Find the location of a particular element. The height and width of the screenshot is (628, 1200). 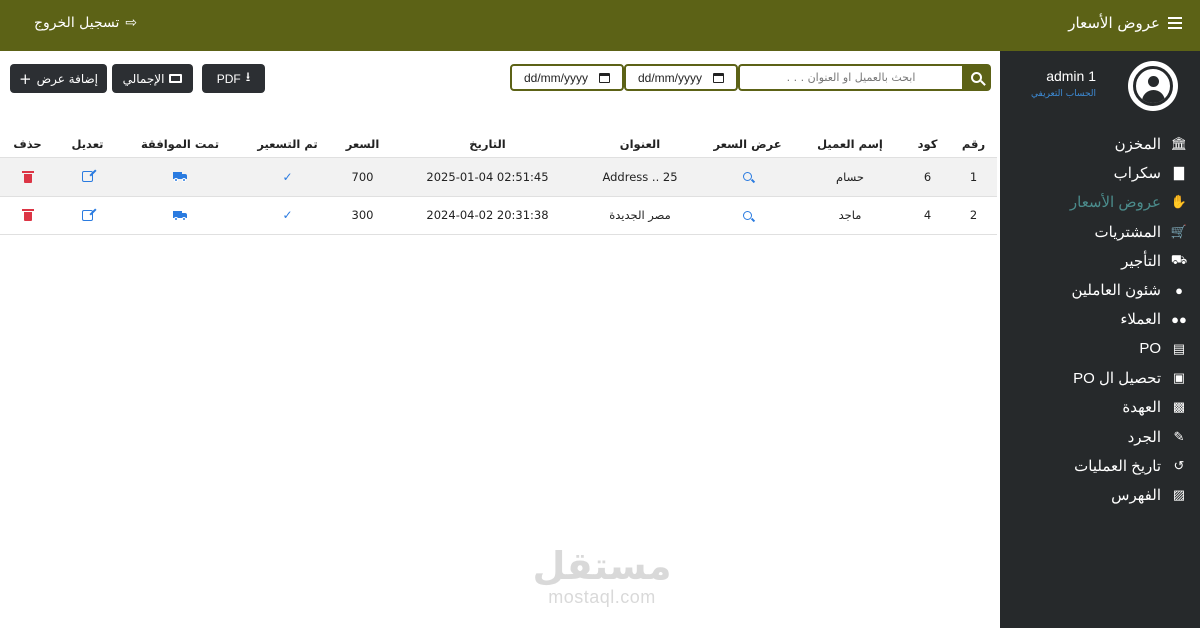

user-role: الحساب التعريفي is located at coordinates (1063, 94).